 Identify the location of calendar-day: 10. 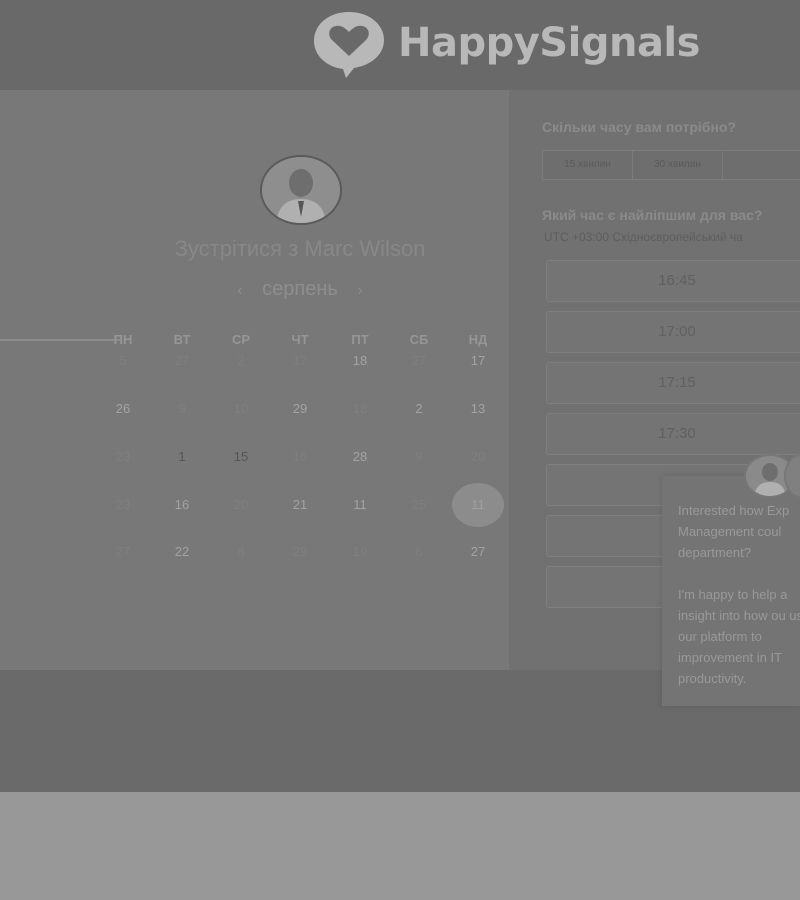
(241, 408).